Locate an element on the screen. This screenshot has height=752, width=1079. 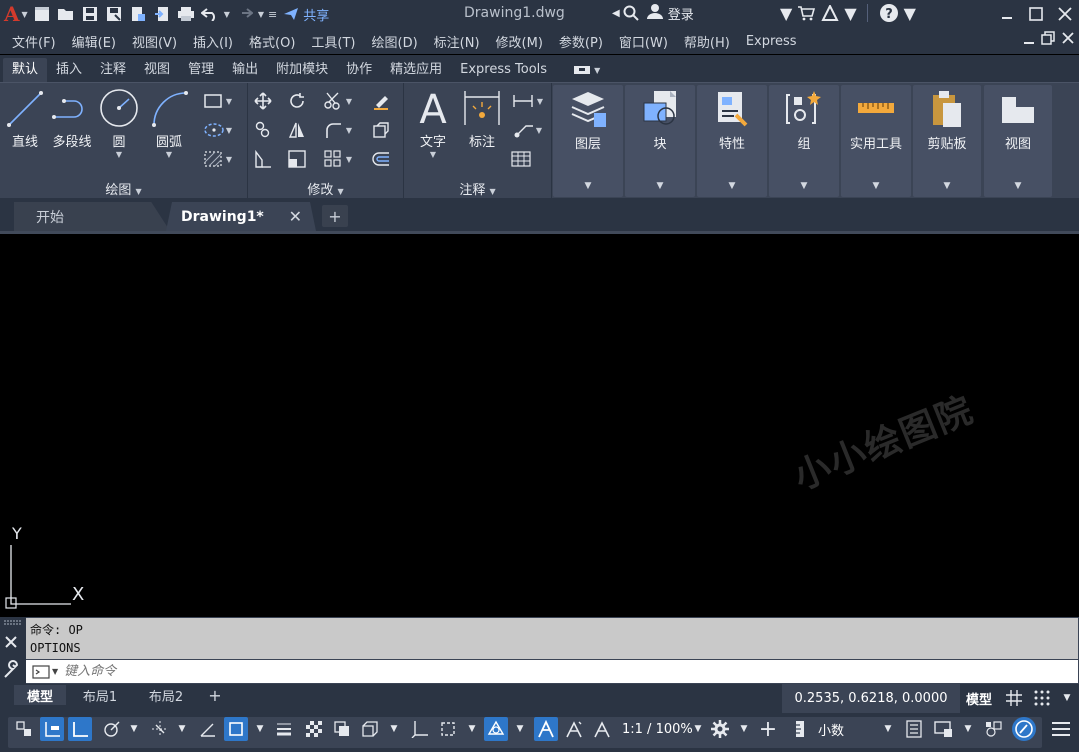
draw-panel-title: 绘图 ▼ is located at coordinates (123, 188).